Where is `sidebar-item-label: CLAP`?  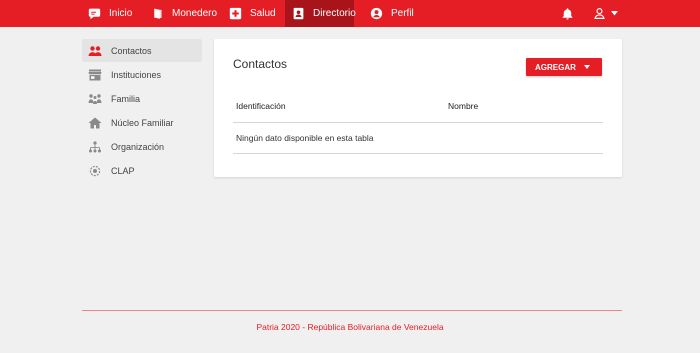
sidebar-item-label: CLAP is located at coordinates (123, 170).